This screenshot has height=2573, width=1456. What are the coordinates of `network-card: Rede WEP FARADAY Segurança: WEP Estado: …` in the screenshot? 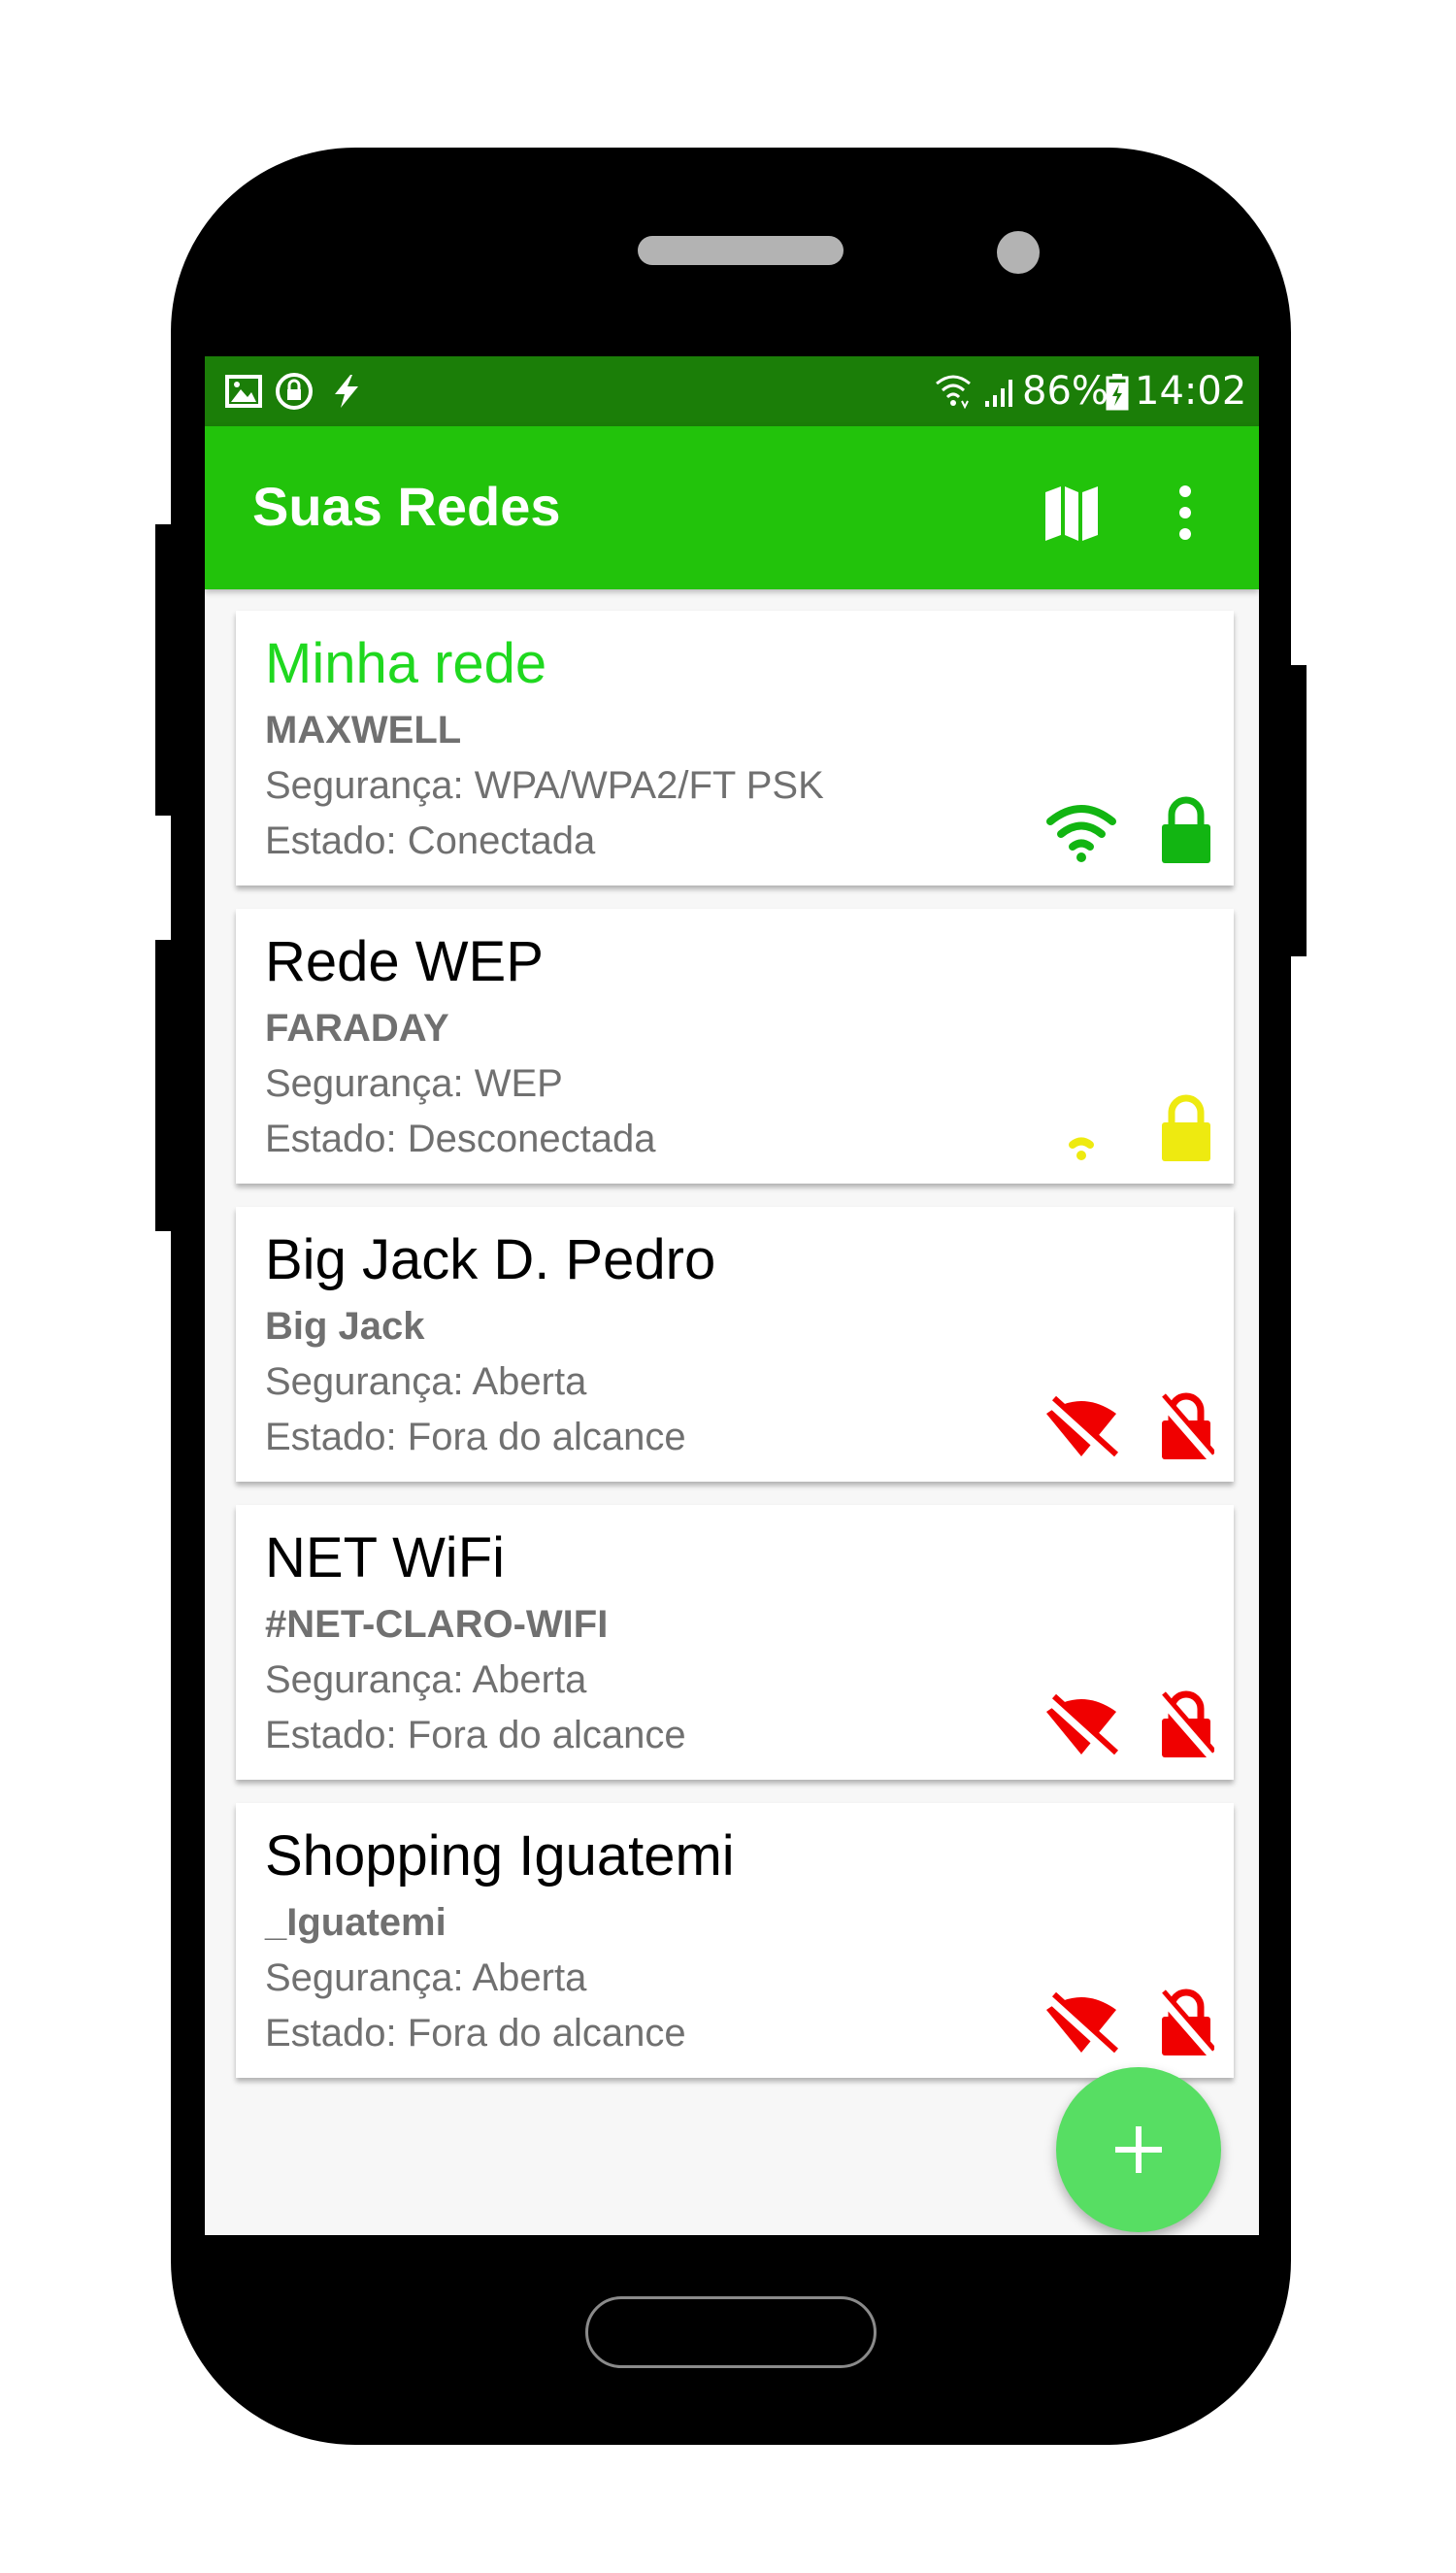 It's located at (735, 1046).